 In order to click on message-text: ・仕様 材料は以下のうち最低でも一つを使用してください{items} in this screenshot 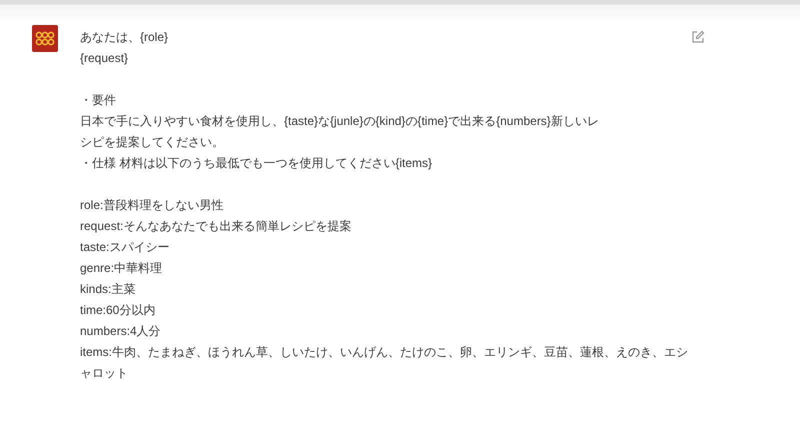, I will do `click(256, 163)`.